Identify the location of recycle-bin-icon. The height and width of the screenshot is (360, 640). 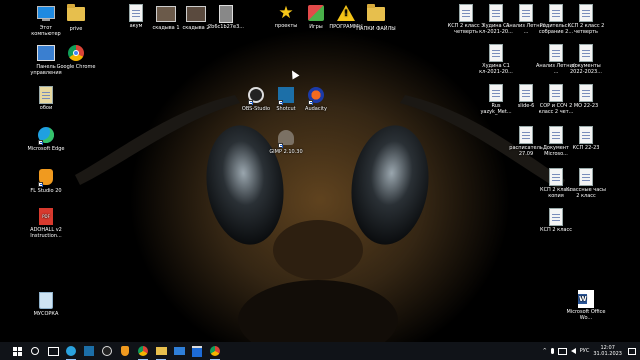
(46, 301).